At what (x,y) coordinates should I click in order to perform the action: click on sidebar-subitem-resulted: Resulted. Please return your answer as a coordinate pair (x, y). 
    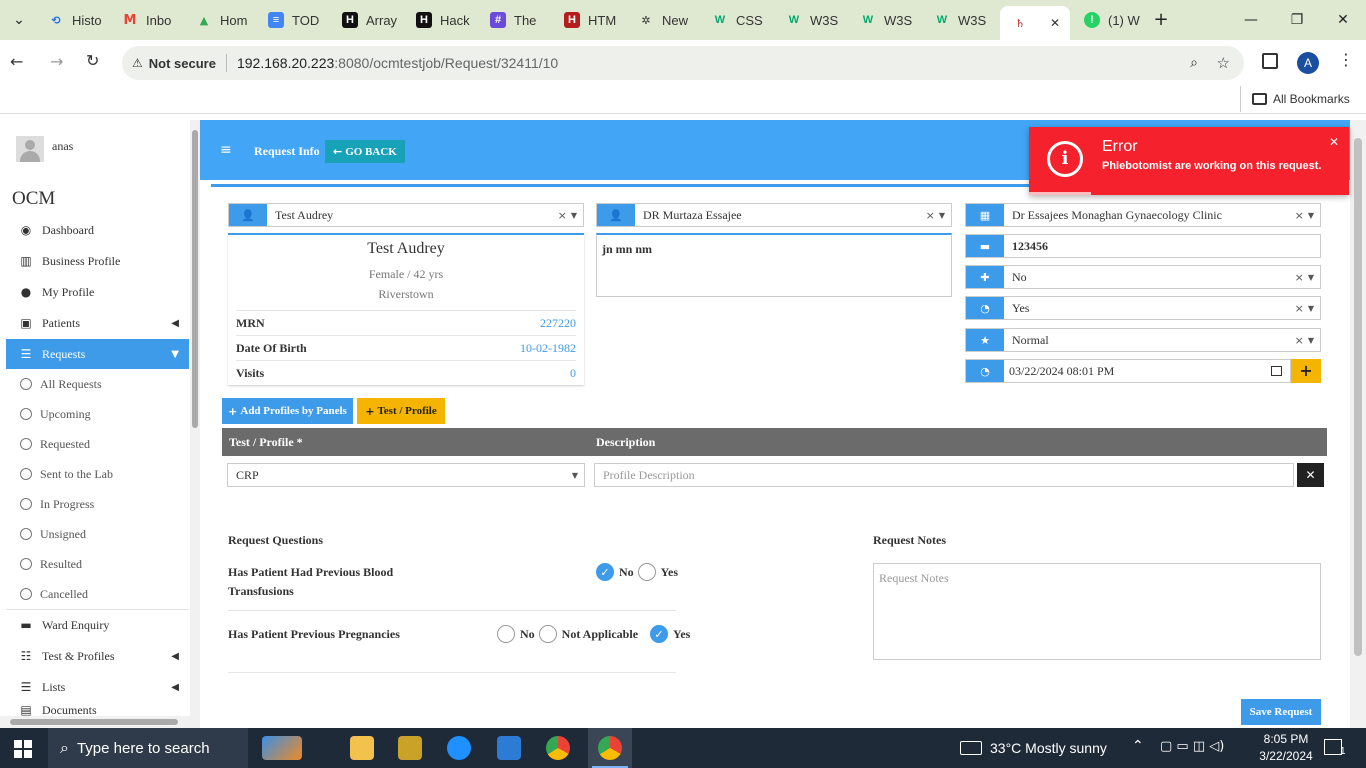
    Looking at the image, I should click on (51, 564).